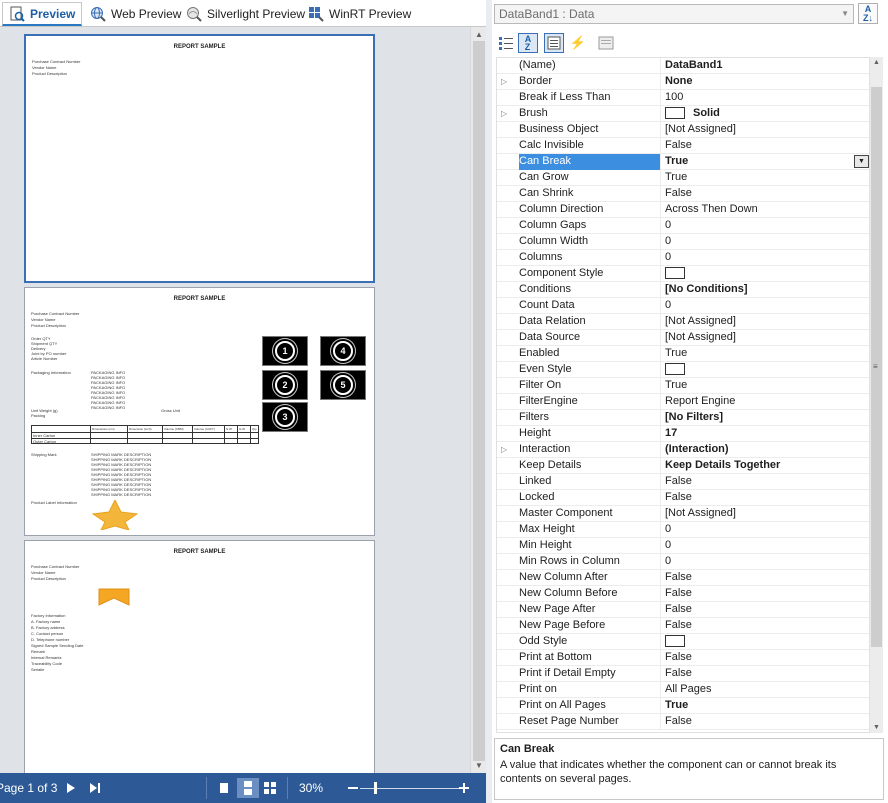 This screenshot has width=888, height=803. I want to click on property-row: Min Height 0, so click(683, 546).